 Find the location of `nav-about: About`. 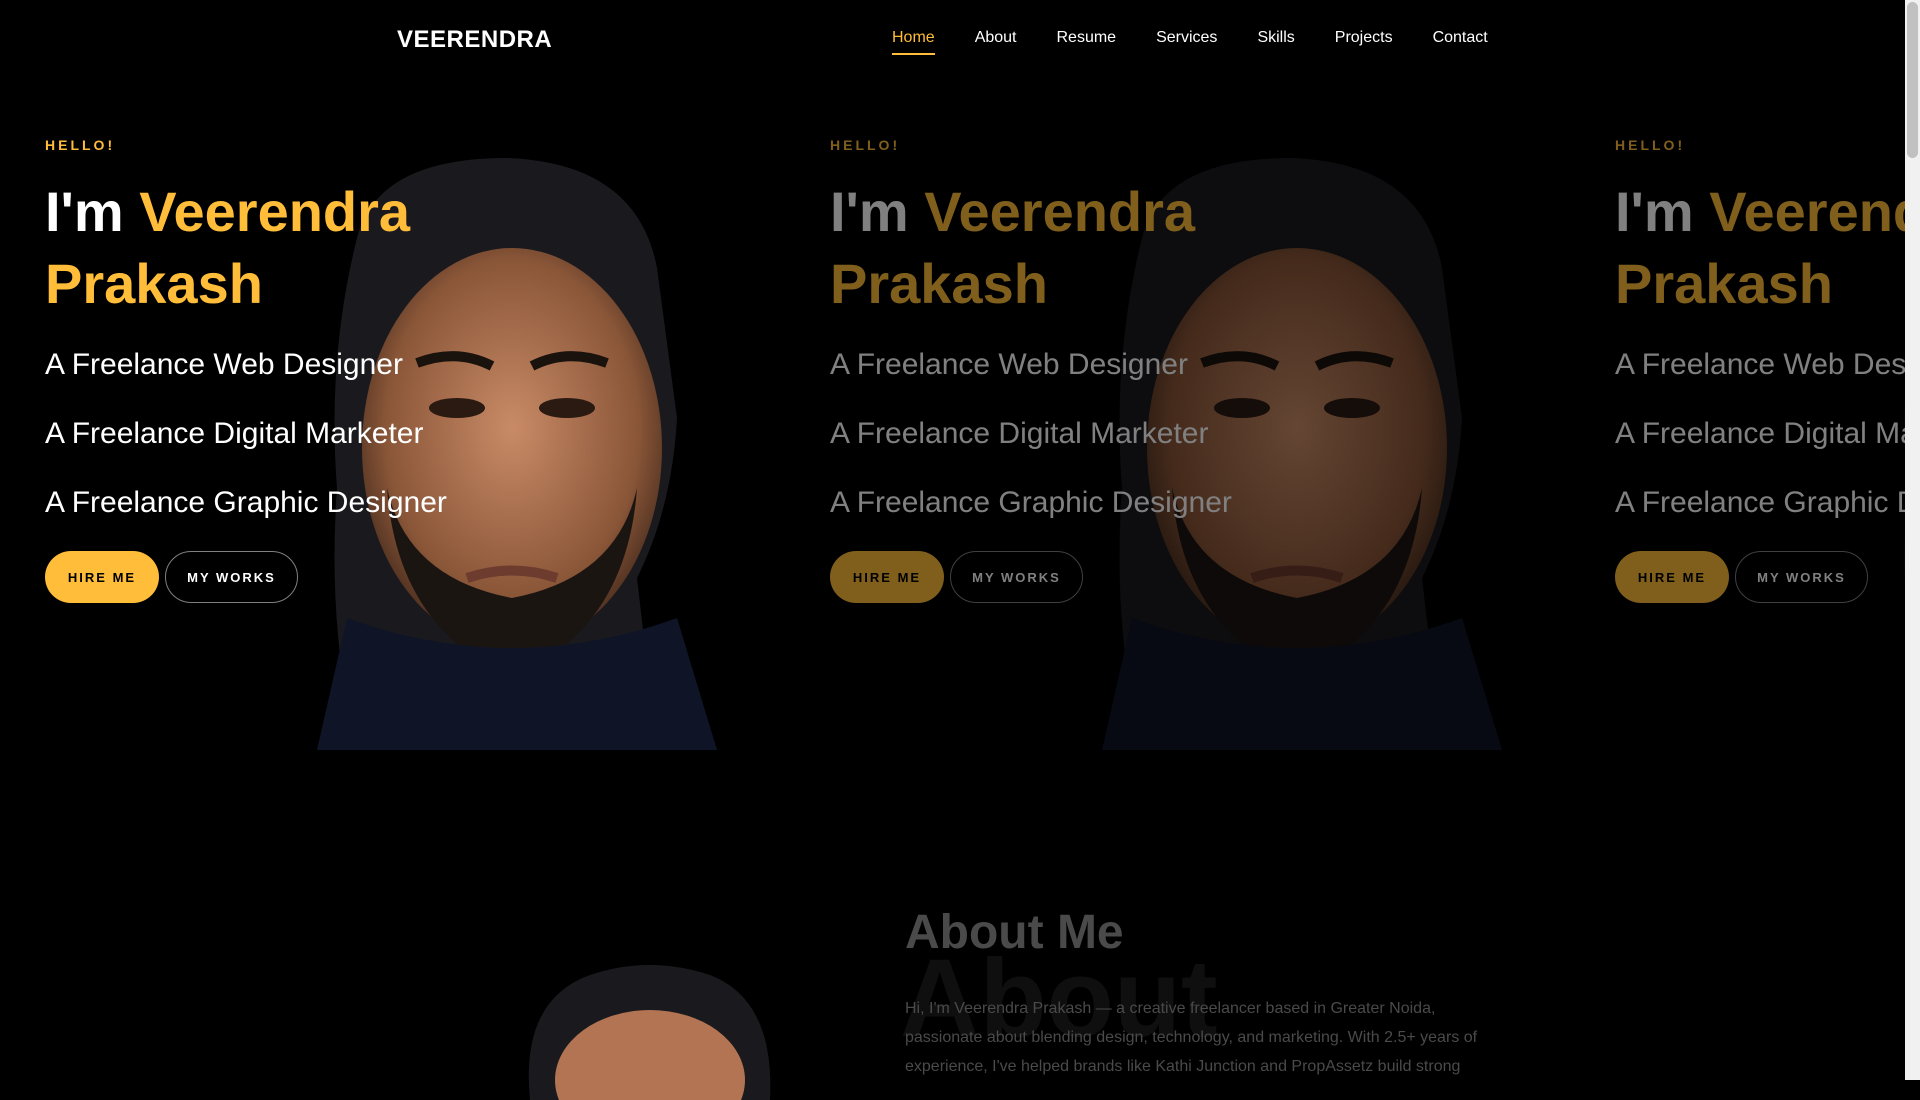

nav-about: About is located at coordinates (996, 41).